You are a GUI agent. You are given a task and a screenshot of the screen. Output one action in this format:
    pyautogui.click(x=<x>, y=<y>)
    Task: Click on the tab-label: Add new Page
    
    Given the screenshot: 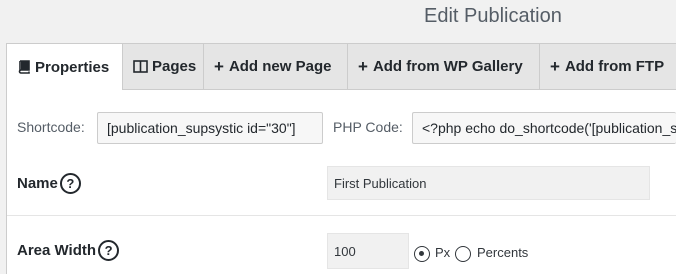 What is the action you would take?
    pyautogui.click(x=280, y=66)
    